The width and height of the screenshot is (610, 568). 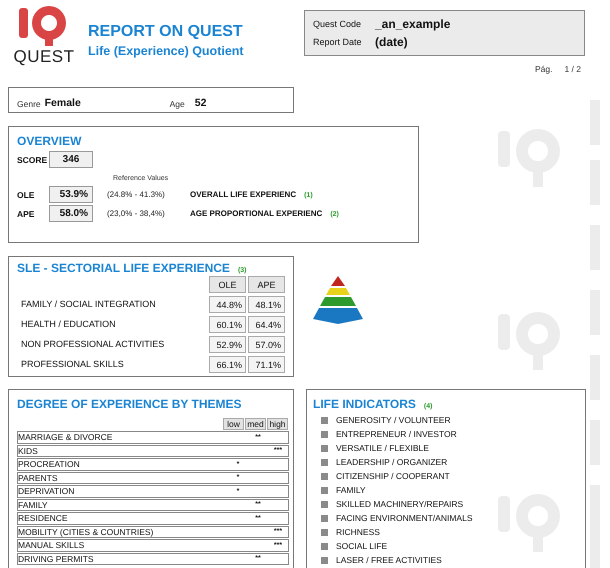 What do you see at coordinates (227, 284) in the screenshot?
I see `column-header: OLE` at bounding box center [227, 284].